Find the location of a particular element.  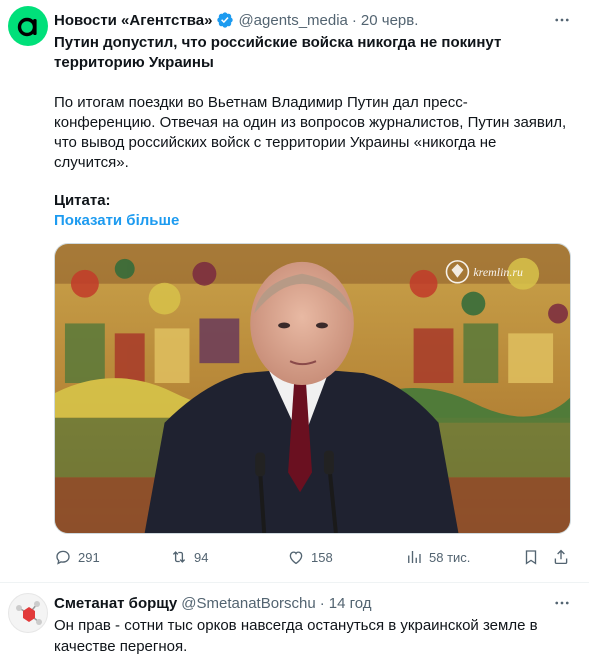

tweet-actions: 291 94 158 58 тис. is located at coordinates (312, 557).